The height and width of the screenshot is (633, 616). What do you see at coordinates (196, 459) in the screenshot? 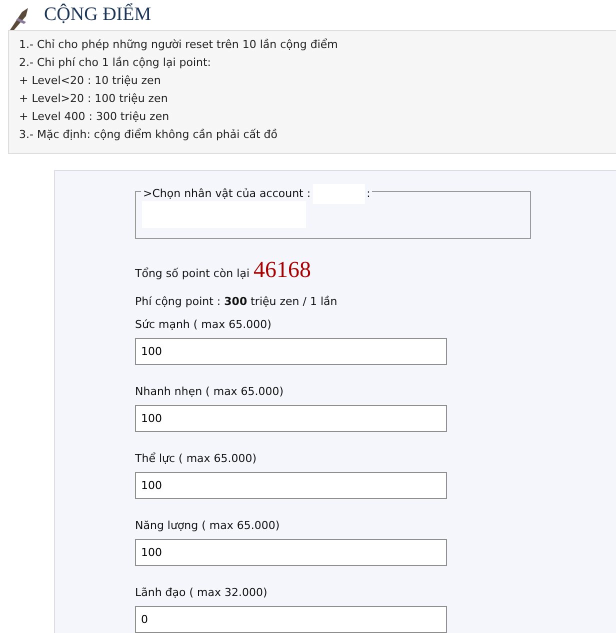
I see `field-label: Thể lực ( max 65.000)` at bounding box center [196, 459].